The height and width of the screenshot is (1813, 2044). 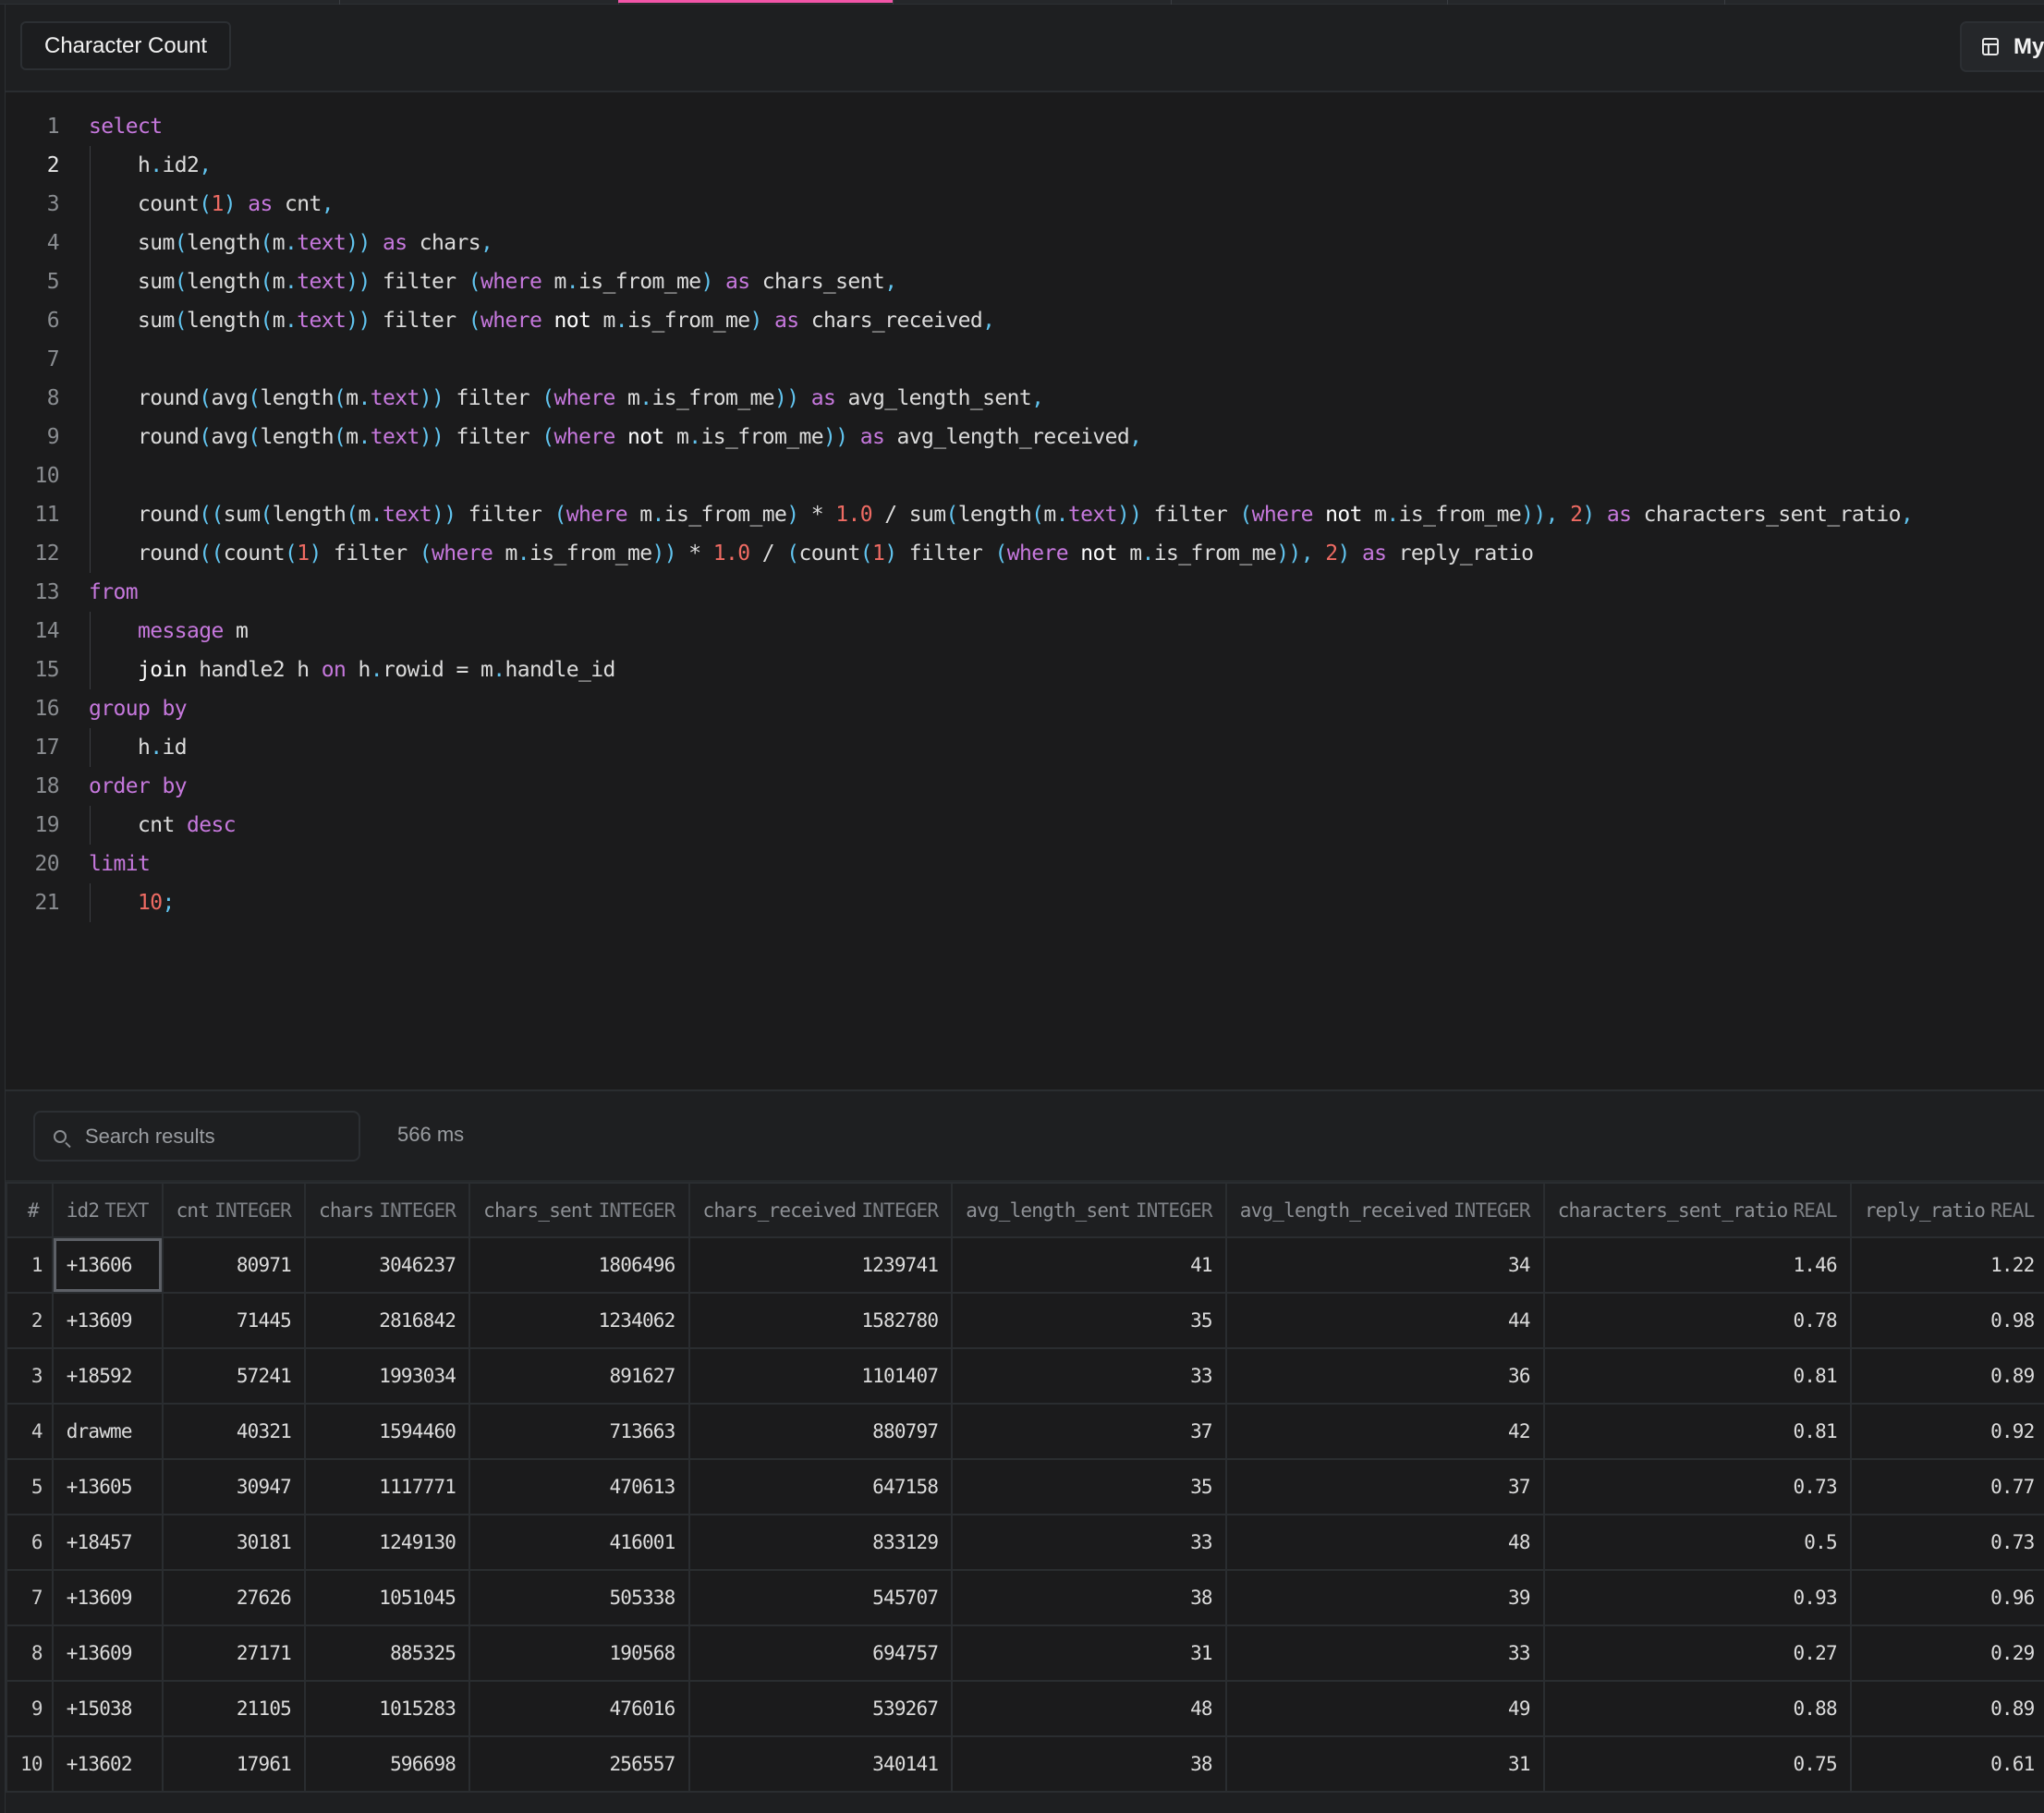 What do you see at coordinates (579, 1210) in the screenshot?
I see `column-header-chars_sent: chars_sent INTEGER` at bounding box center [579, 1210].